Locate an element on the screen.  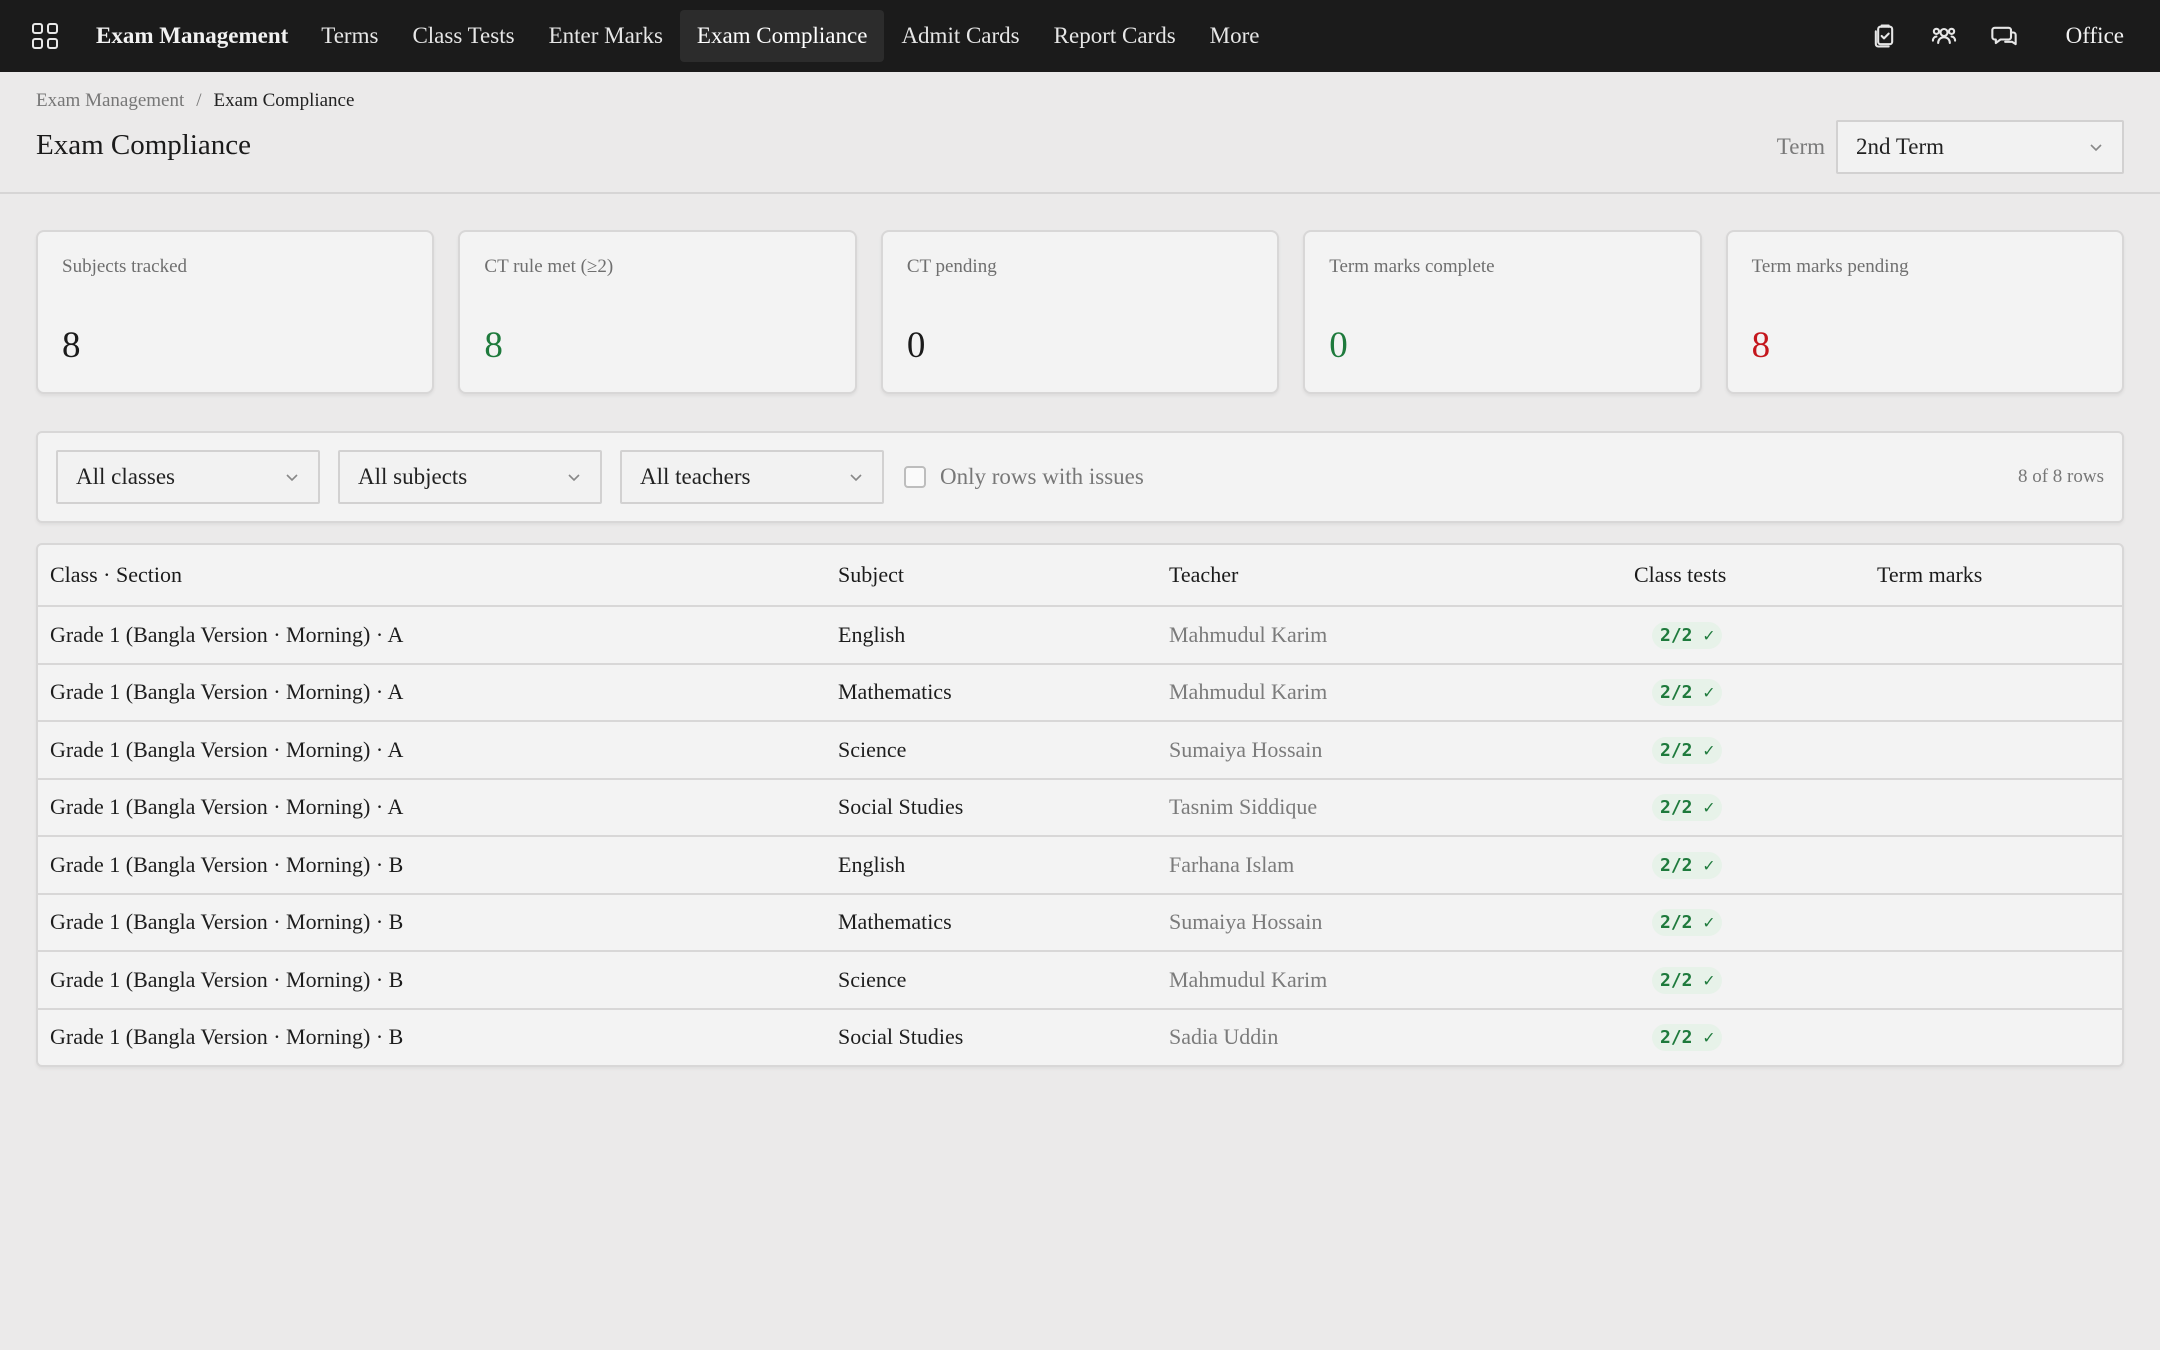
subject-filter-select: All subjects is located at coordinates (470, 477).